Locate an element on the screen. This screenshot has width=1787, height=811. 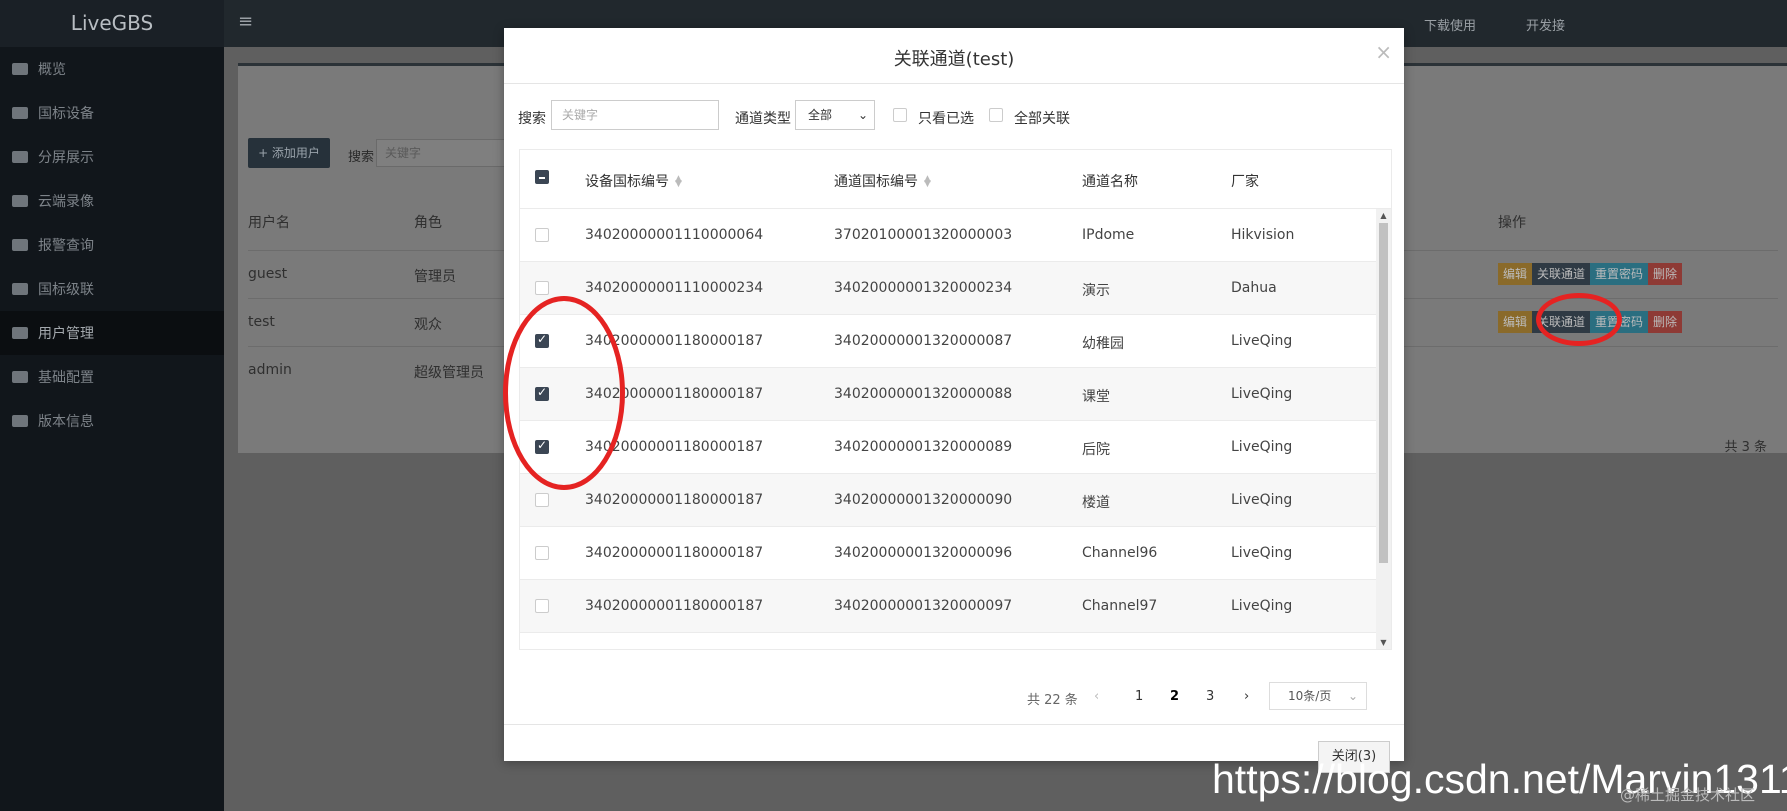
pagination: 共 22 条 ‹ 1 2 3 › 10条/页 ⌄ is located at coordinates (944, 697).